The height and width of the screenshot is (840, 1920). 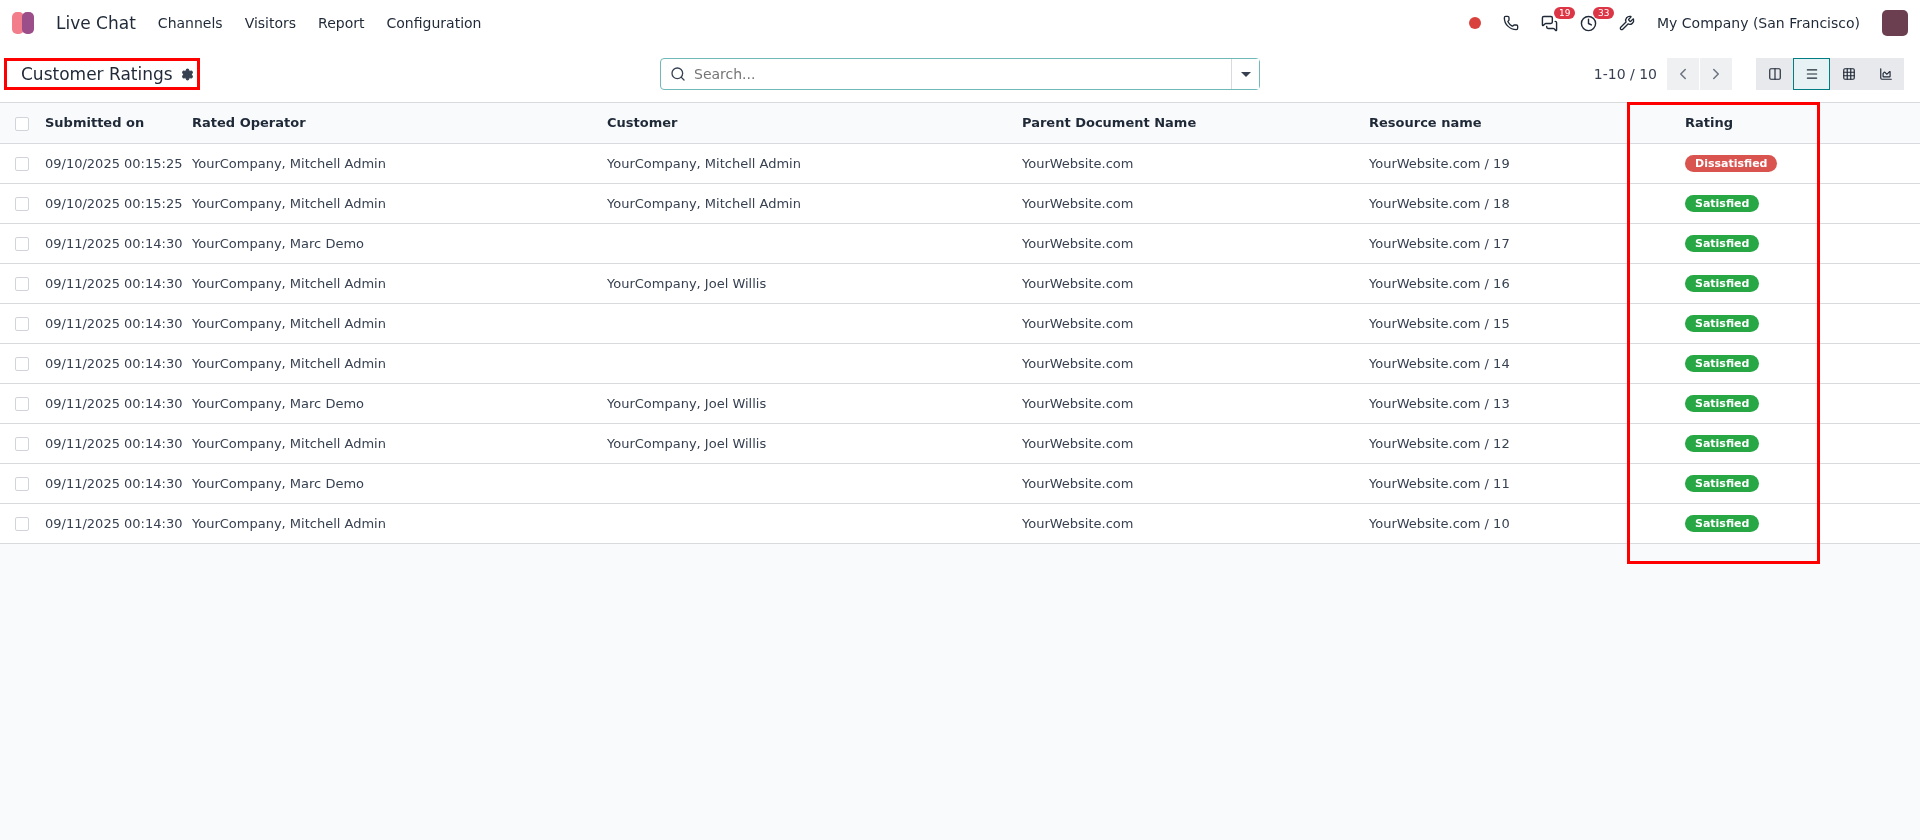 I want to click on table-cell: YourWebsite.com / 16, so click(x=1439, y=283).